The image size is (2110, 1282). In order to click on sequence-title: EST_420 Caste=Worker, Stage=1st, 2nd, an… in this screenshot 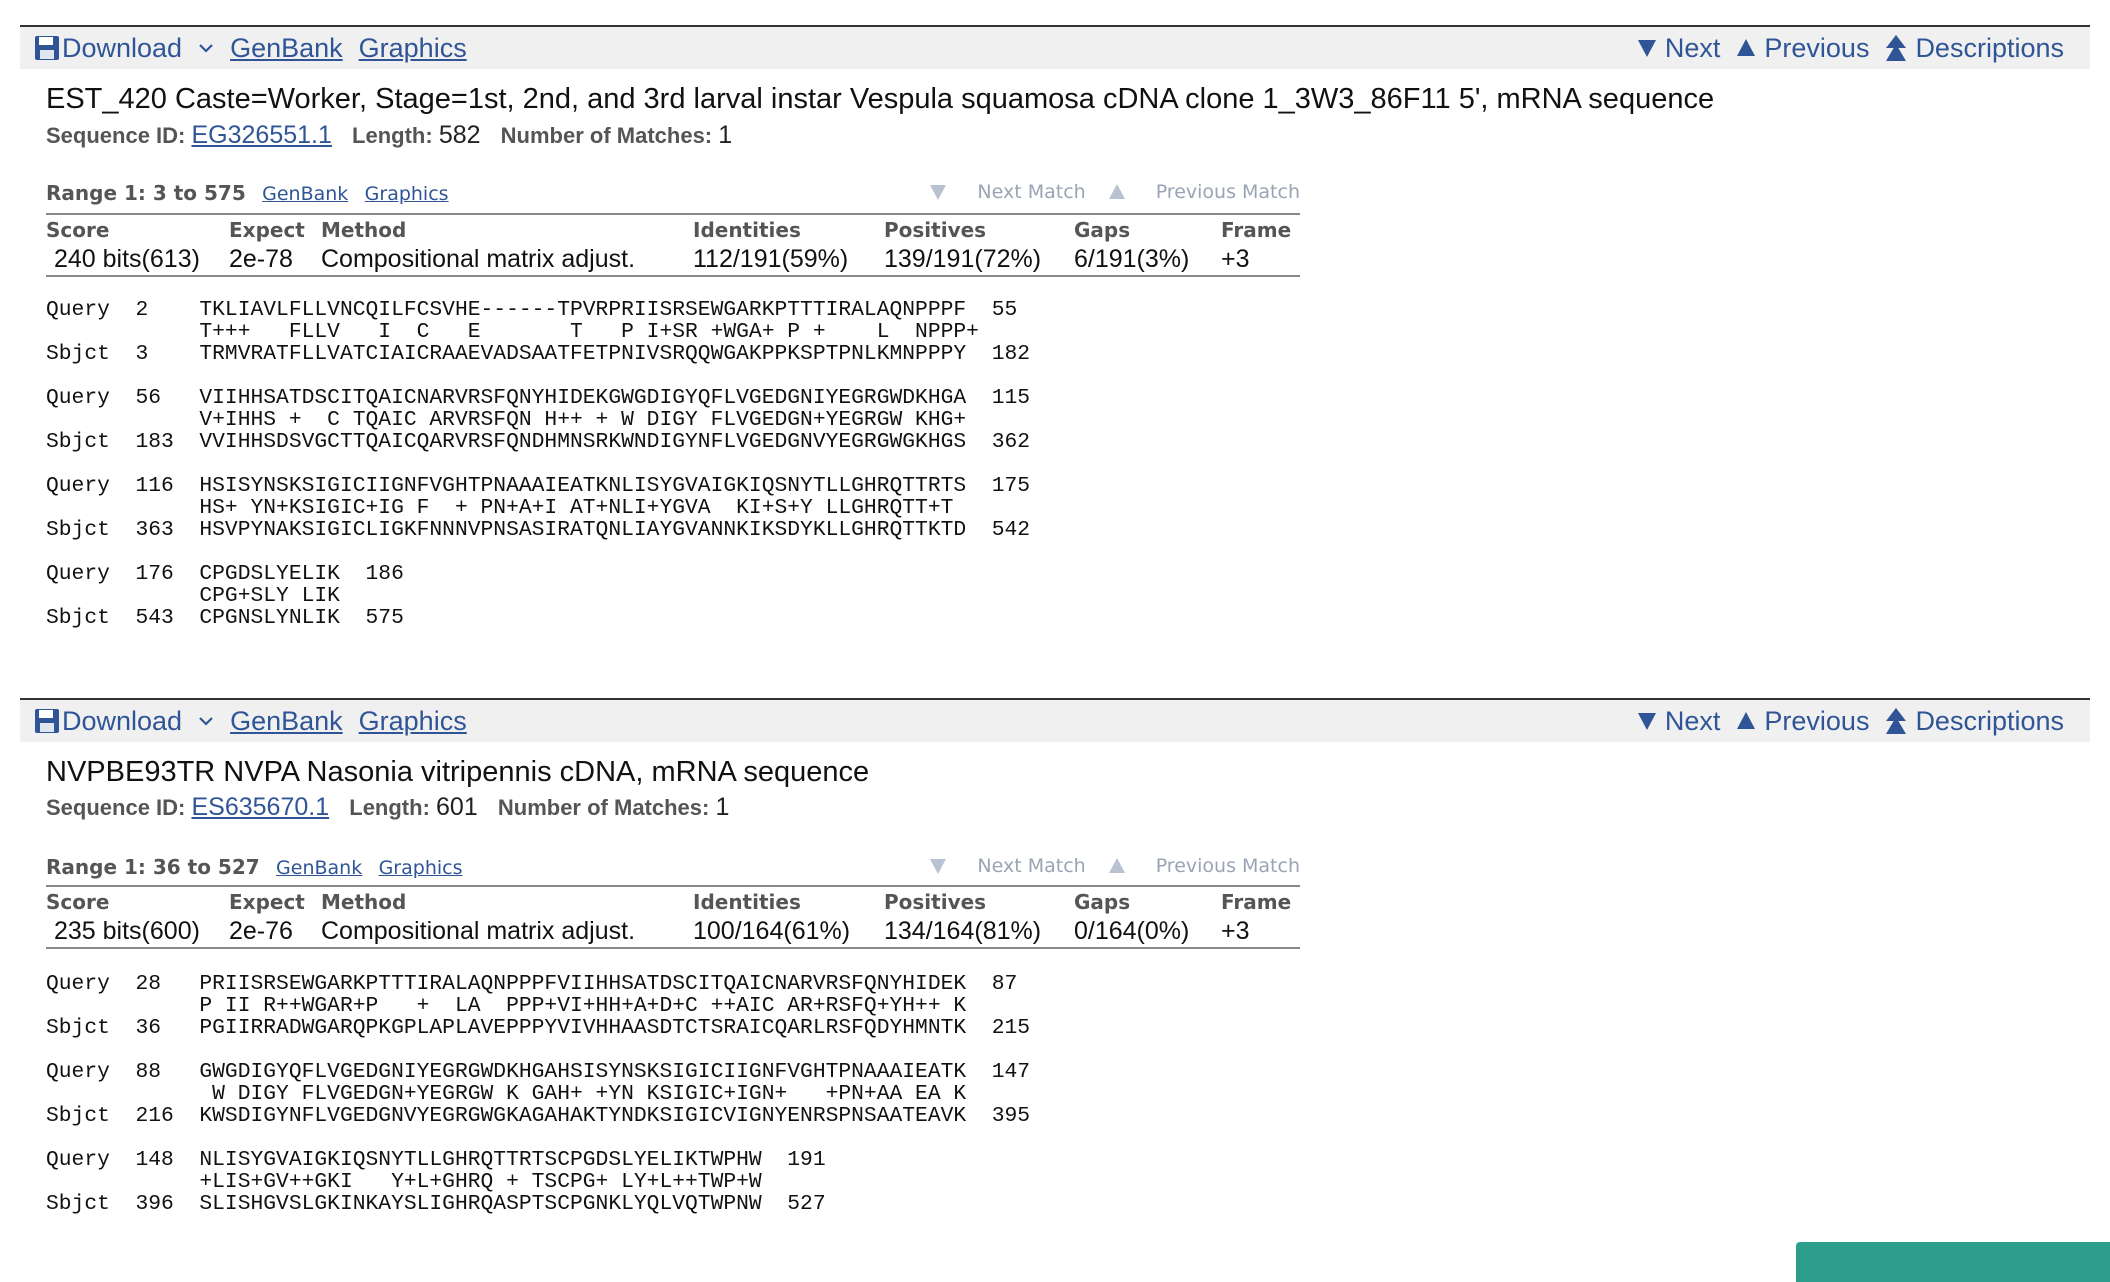, I will do `click(880, 99)`.